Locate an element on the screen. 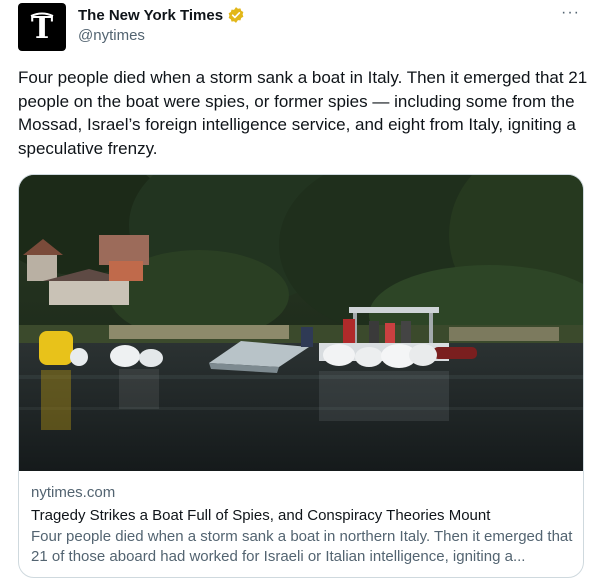  tweet-header: The New York Times @nytimes is located at coordinates (161, 25).